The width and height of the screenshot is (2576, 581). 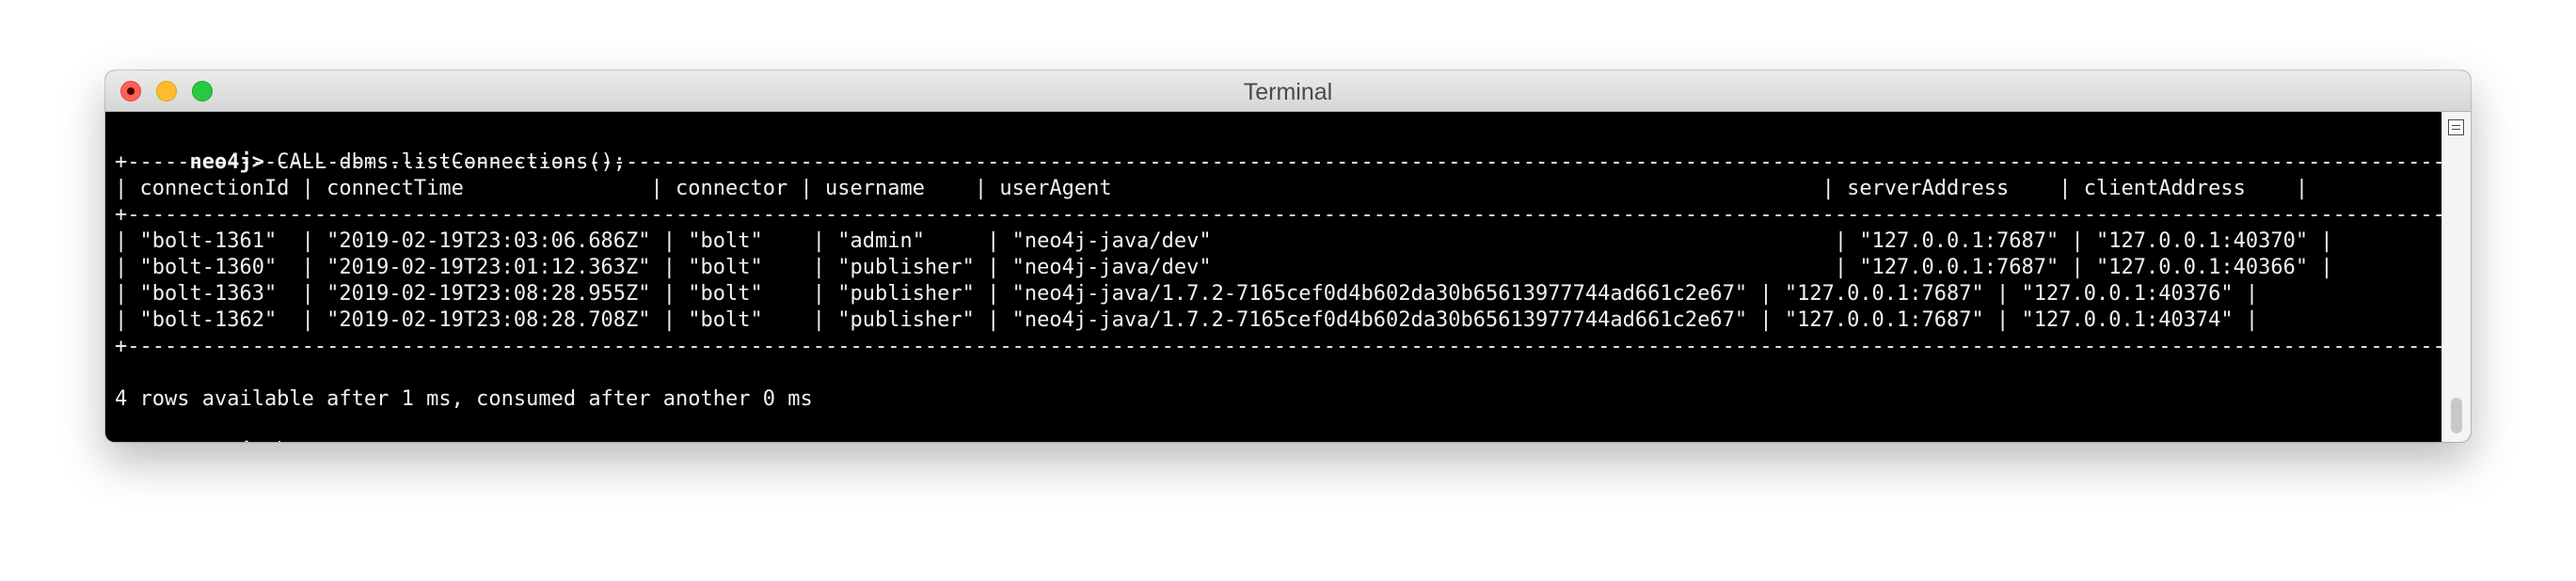 I want to click on window-title: Terminal, so click(x=1288, y=92).